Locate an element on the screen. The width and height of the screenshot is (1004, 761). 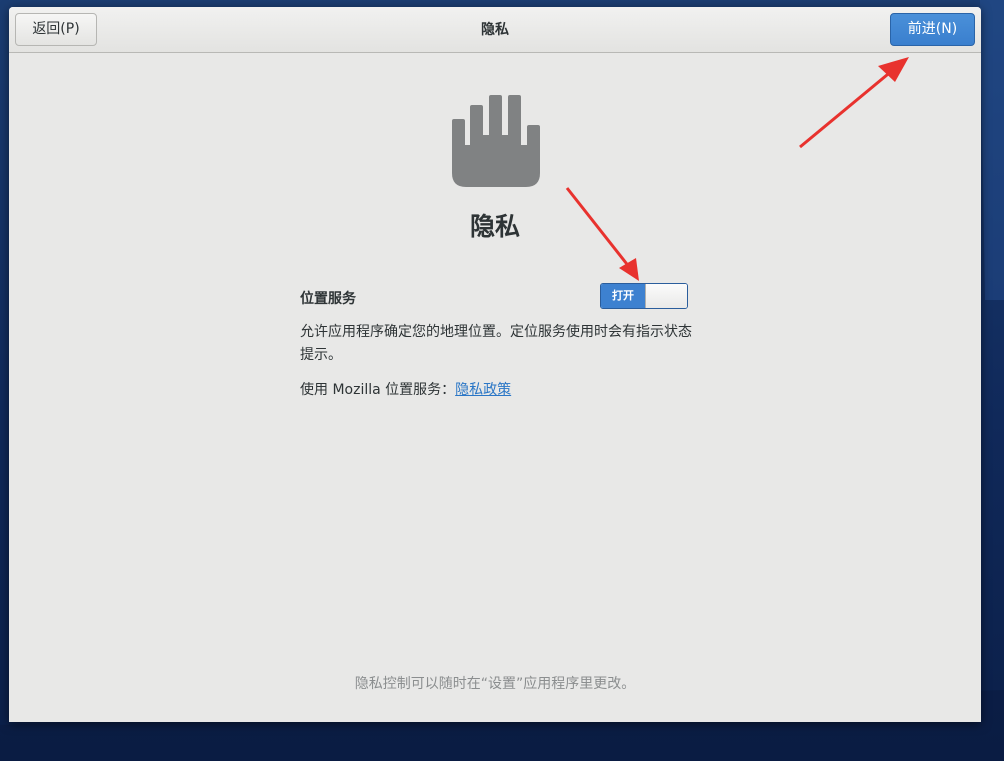
location-services-label: 位置服务 is located at coordinates (328, 299).